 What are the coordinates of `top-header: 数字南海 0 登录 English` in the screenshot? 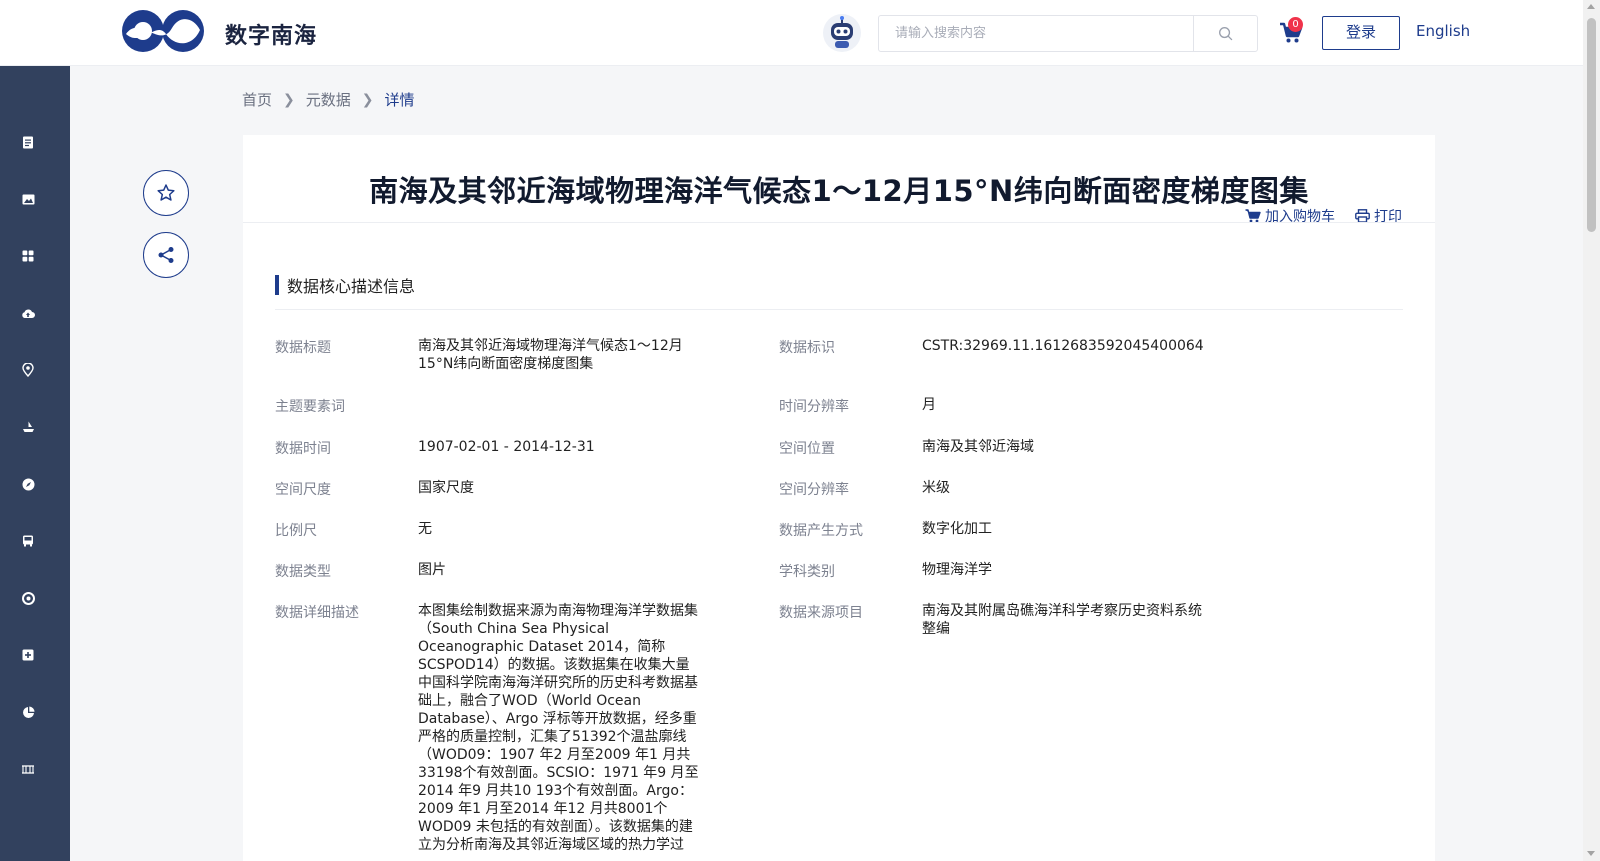 It's located at (791, 33).